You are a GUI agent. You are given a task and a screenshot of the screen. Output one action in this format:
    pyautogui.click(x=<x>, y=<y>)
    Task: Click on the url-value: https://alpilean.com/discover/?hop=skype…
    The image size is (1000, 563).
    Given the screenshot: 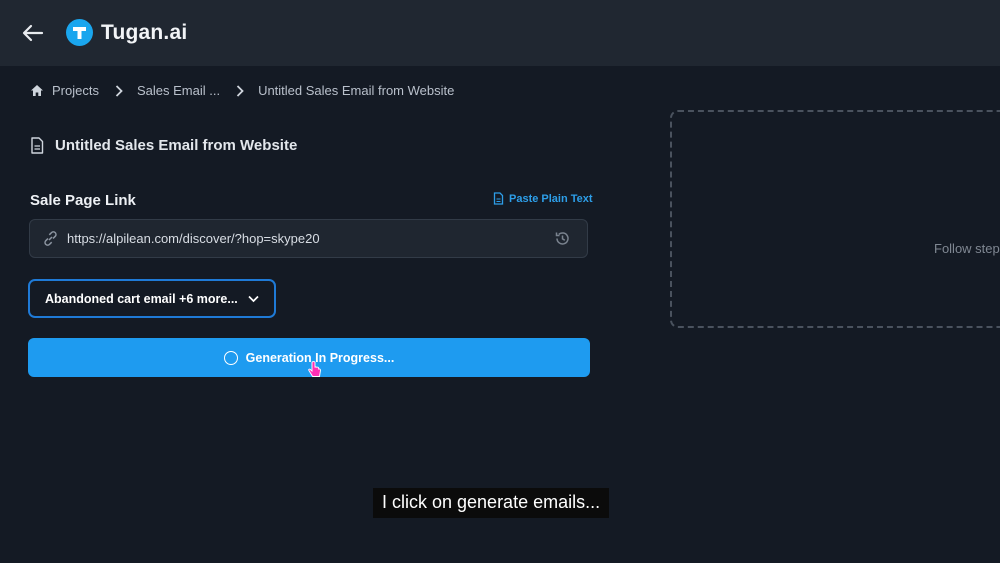 What is the action you would take?
    pyautogui.click(x=193, y=238)
    